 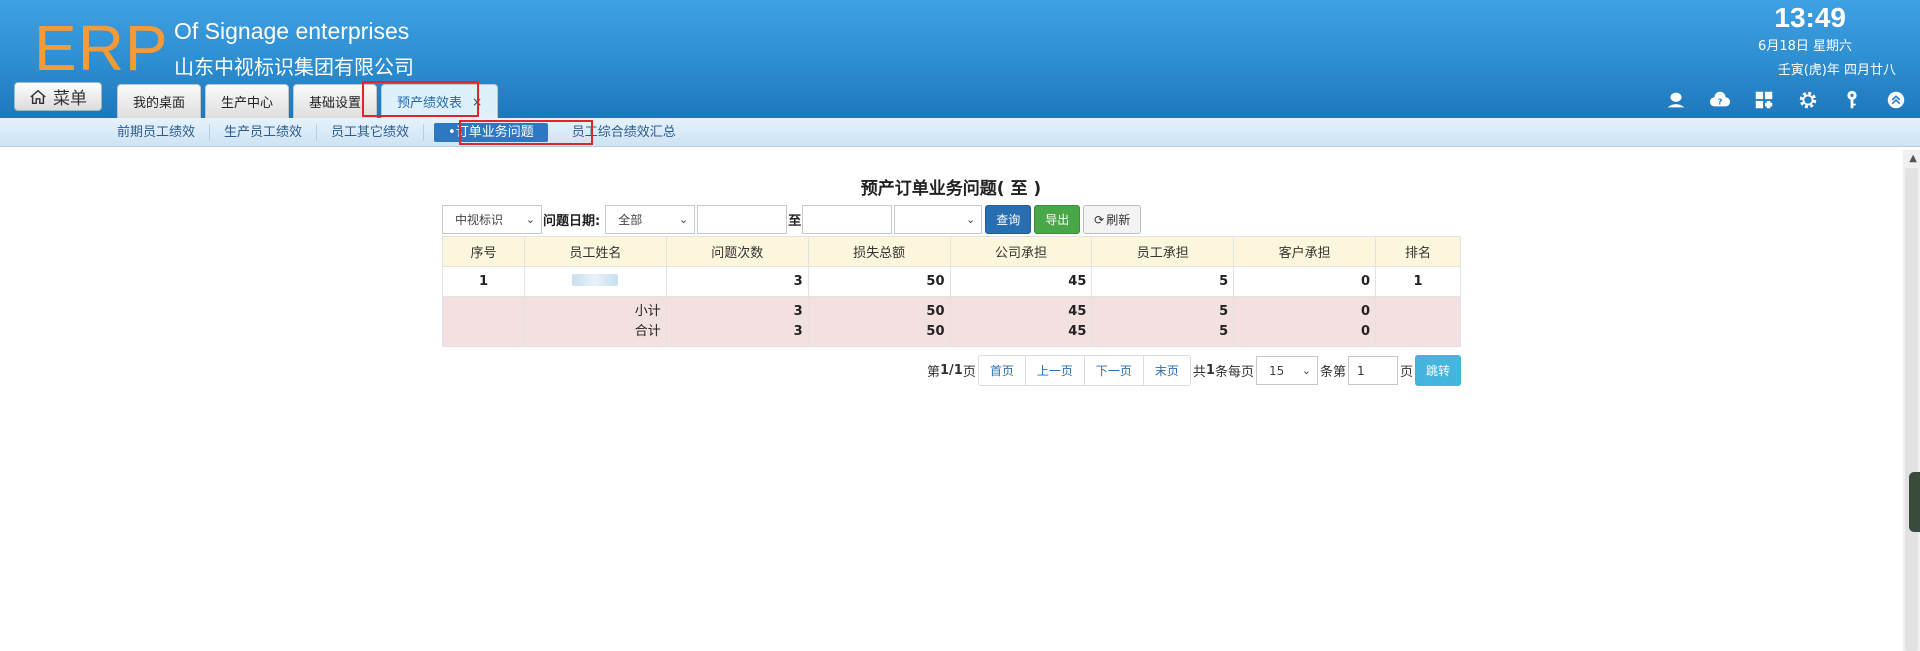 I want to click on settings-gear-icon, so click(x=1808, y=100).